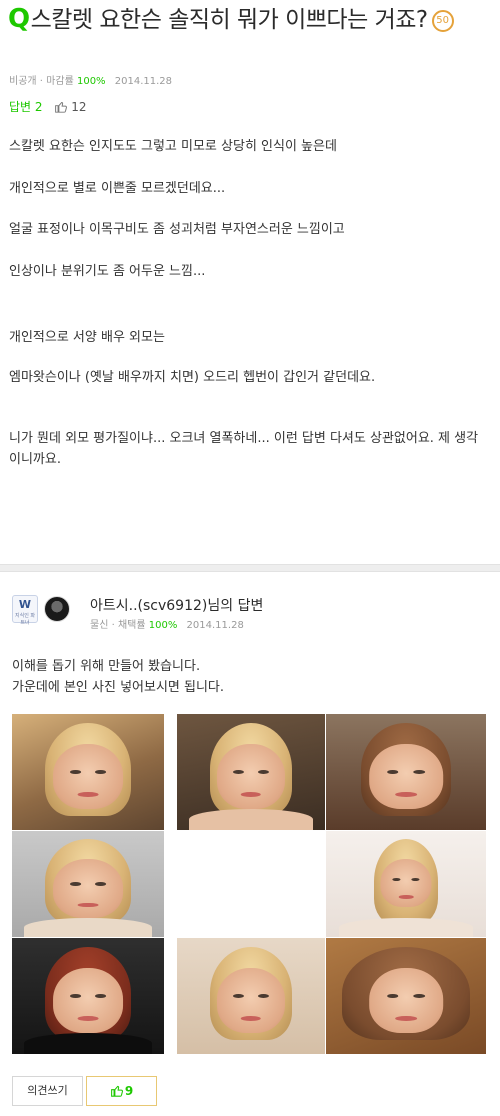  Describe the element at coordinates (47, 106) in the screenshot. I see `question-stats: 답변 2 12` at that location.